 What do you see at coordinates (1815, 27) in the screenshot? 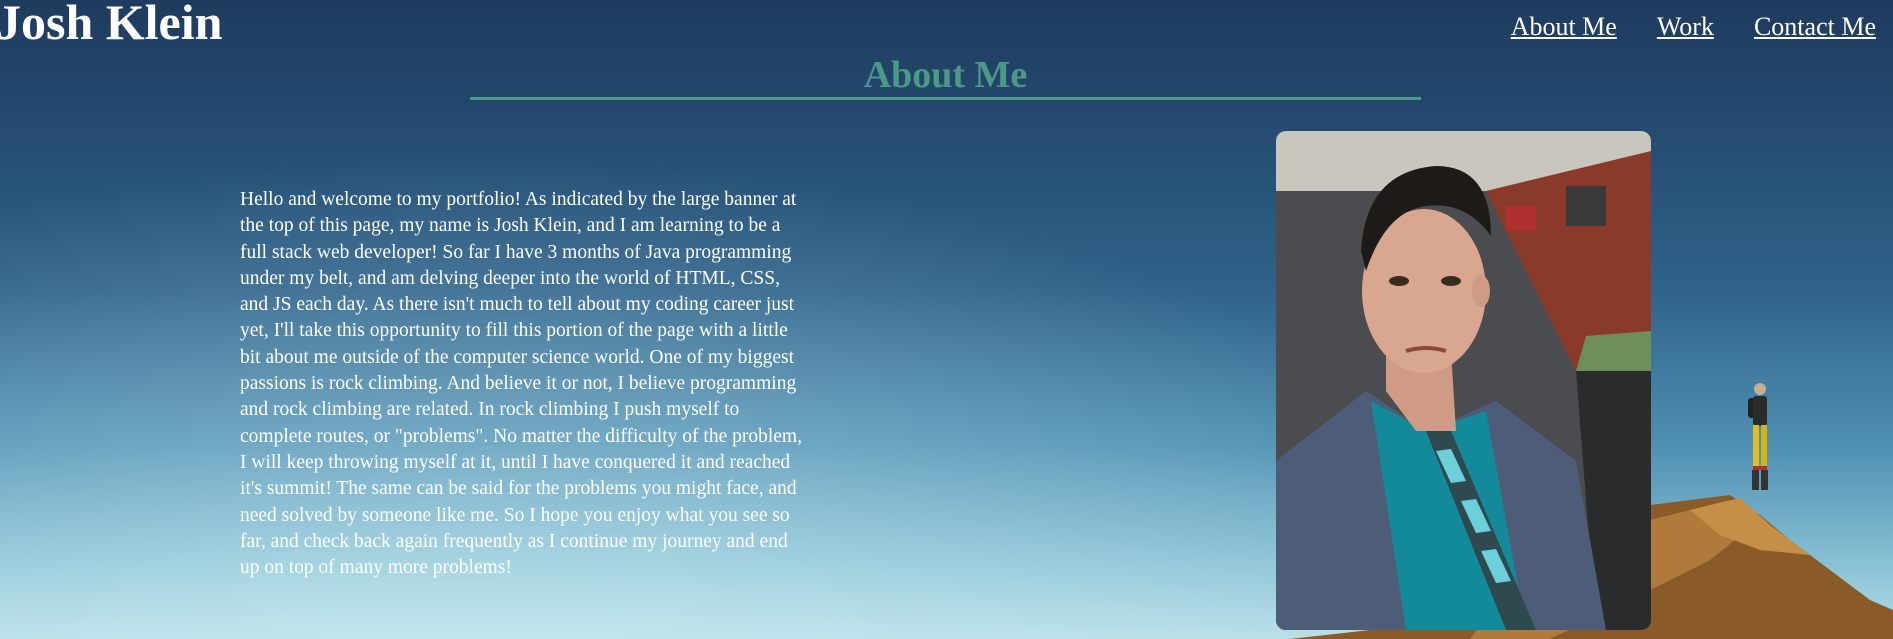
I see `nav-link-contact-me: Contact Me` at bounding box center [1815, 27].